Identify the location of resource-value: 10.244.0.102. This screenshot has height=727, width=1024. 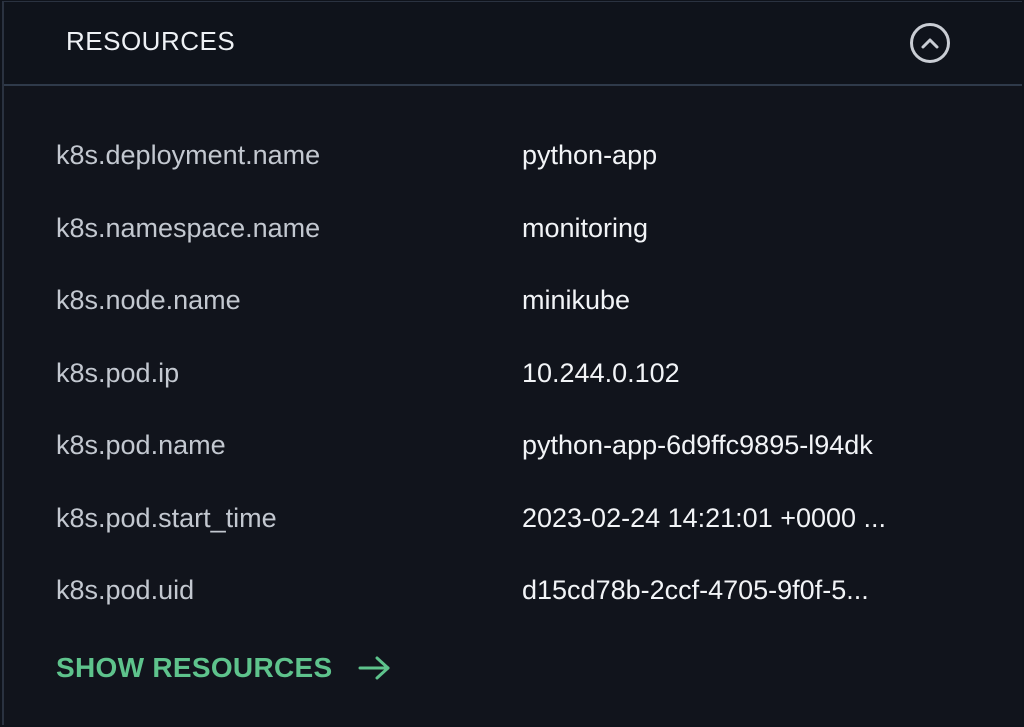
(601, 372).